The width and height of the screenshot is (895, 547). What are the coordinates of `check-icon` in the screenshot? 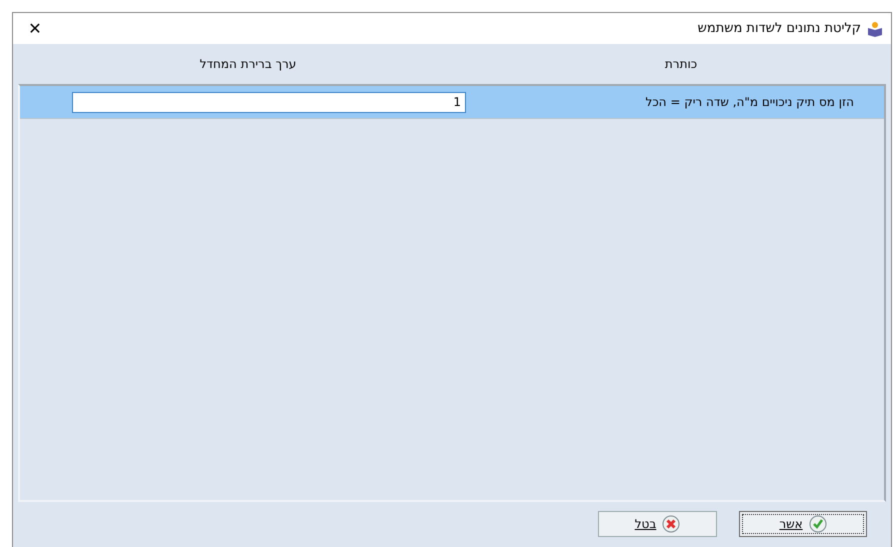 It's located at (817, 524).